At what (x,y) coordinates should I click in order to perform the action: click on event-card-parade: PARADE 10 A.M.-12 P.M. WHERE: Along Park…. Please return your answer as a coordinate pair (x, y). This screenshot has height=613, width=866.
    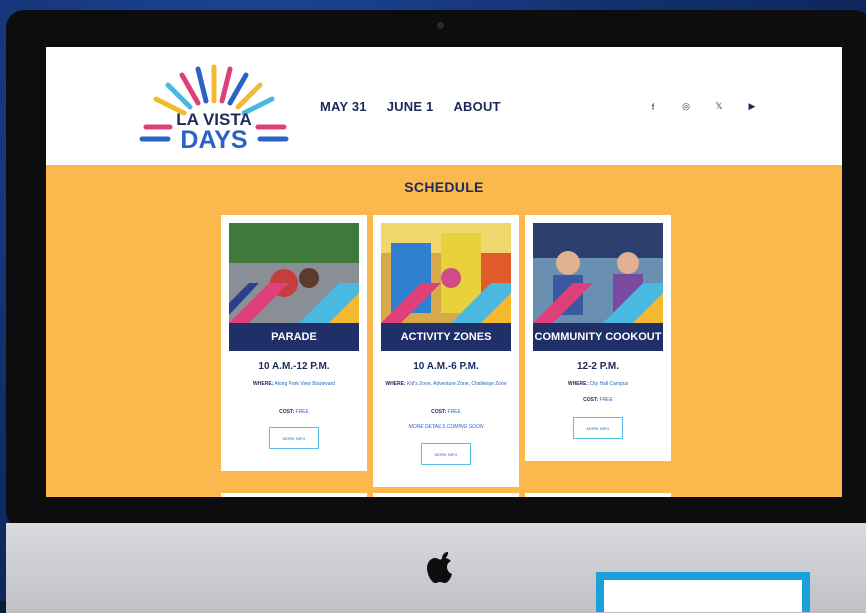
    Looking at the image, I should click on (294, 343).